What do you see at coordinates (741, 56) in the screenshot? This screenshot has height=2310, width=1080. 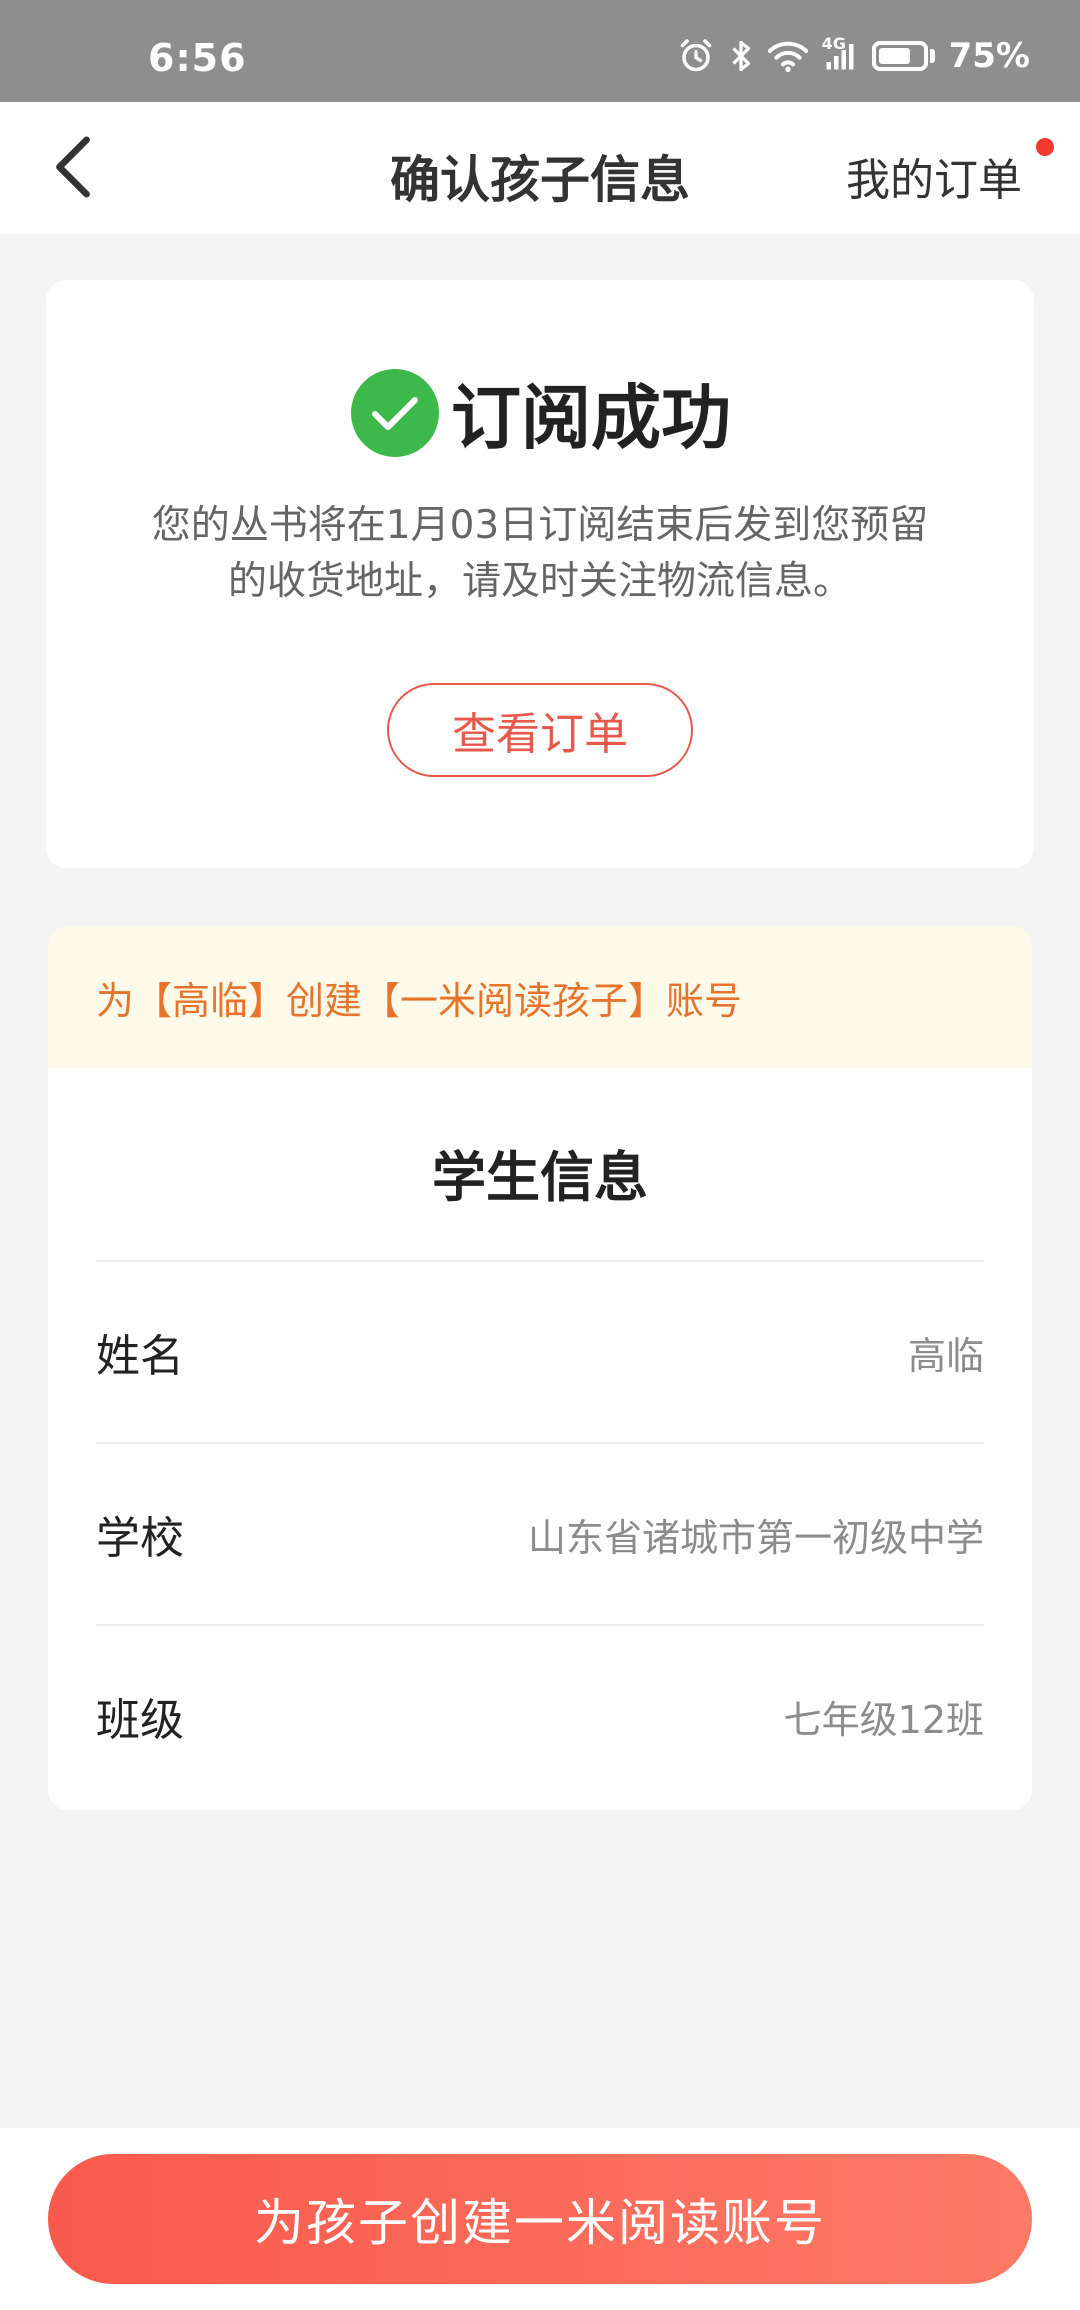 I see `bluetooth-icon` at bounding box center [741, 56].